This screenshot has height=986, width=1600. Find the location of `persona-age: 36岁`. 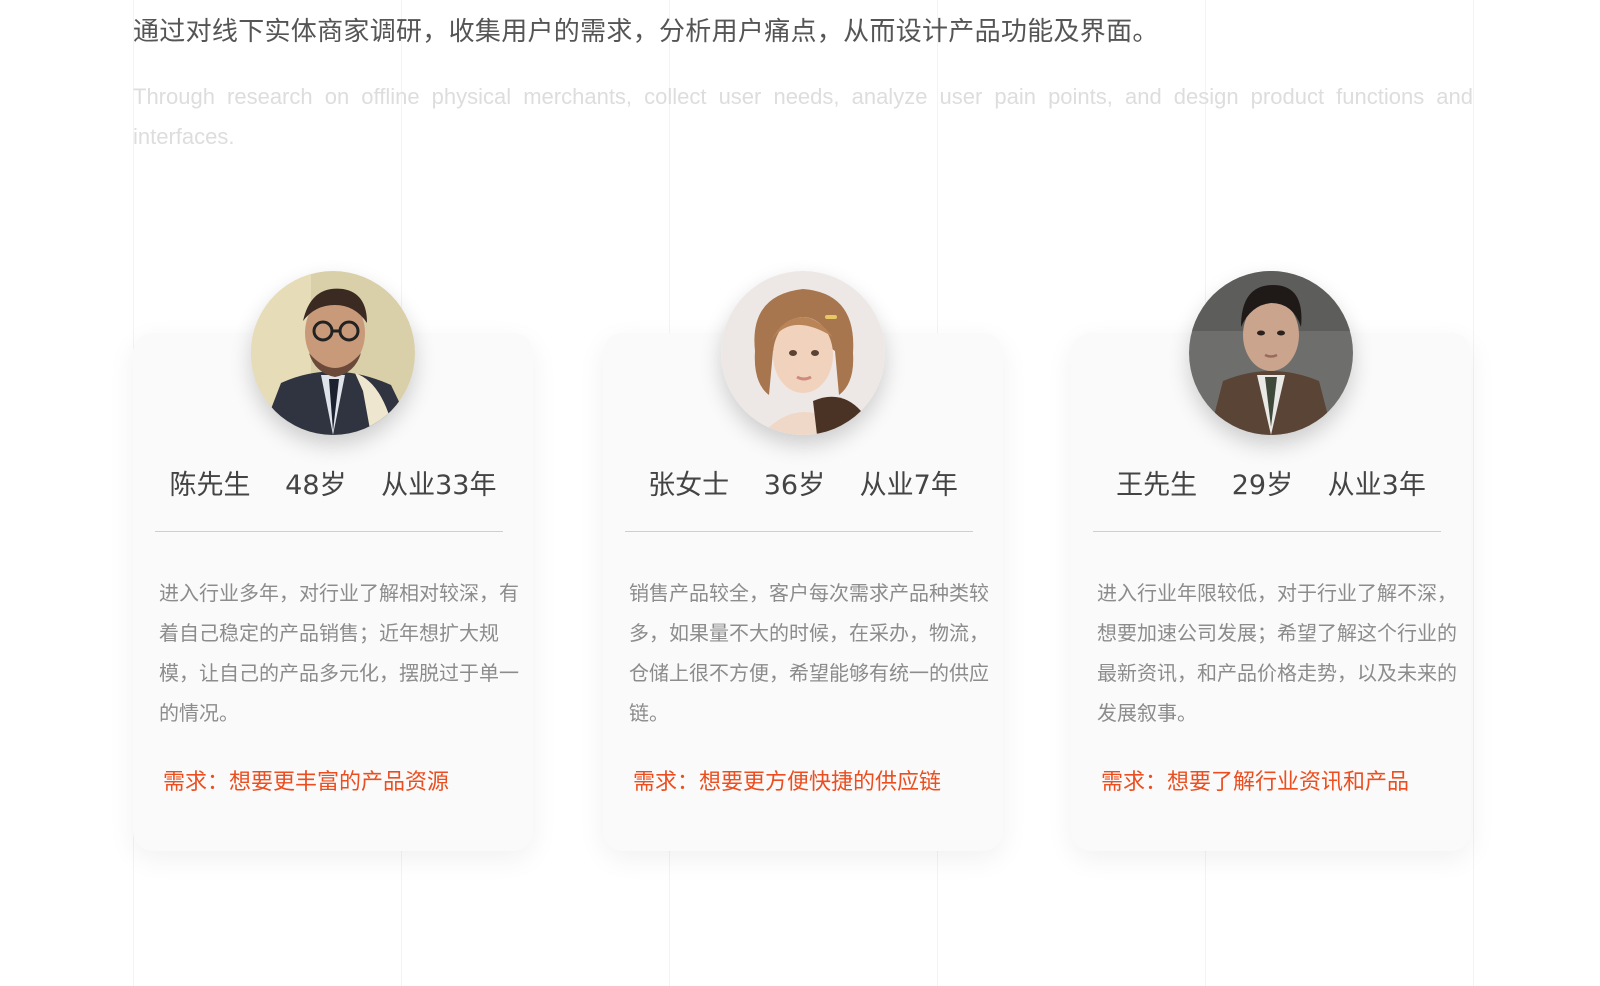

persona-age: 36岁 is located at coordinates (794, 485).